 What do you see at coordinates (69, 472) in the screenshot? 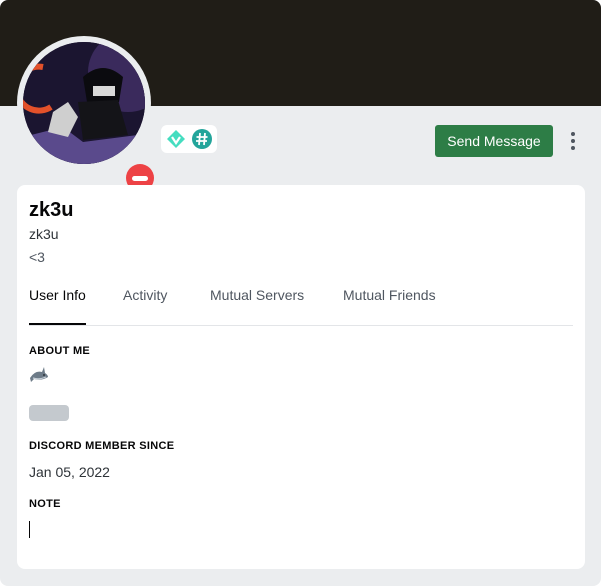
I see `member-since-date: Jan 05, 2022` at bounding box center [69, 472].